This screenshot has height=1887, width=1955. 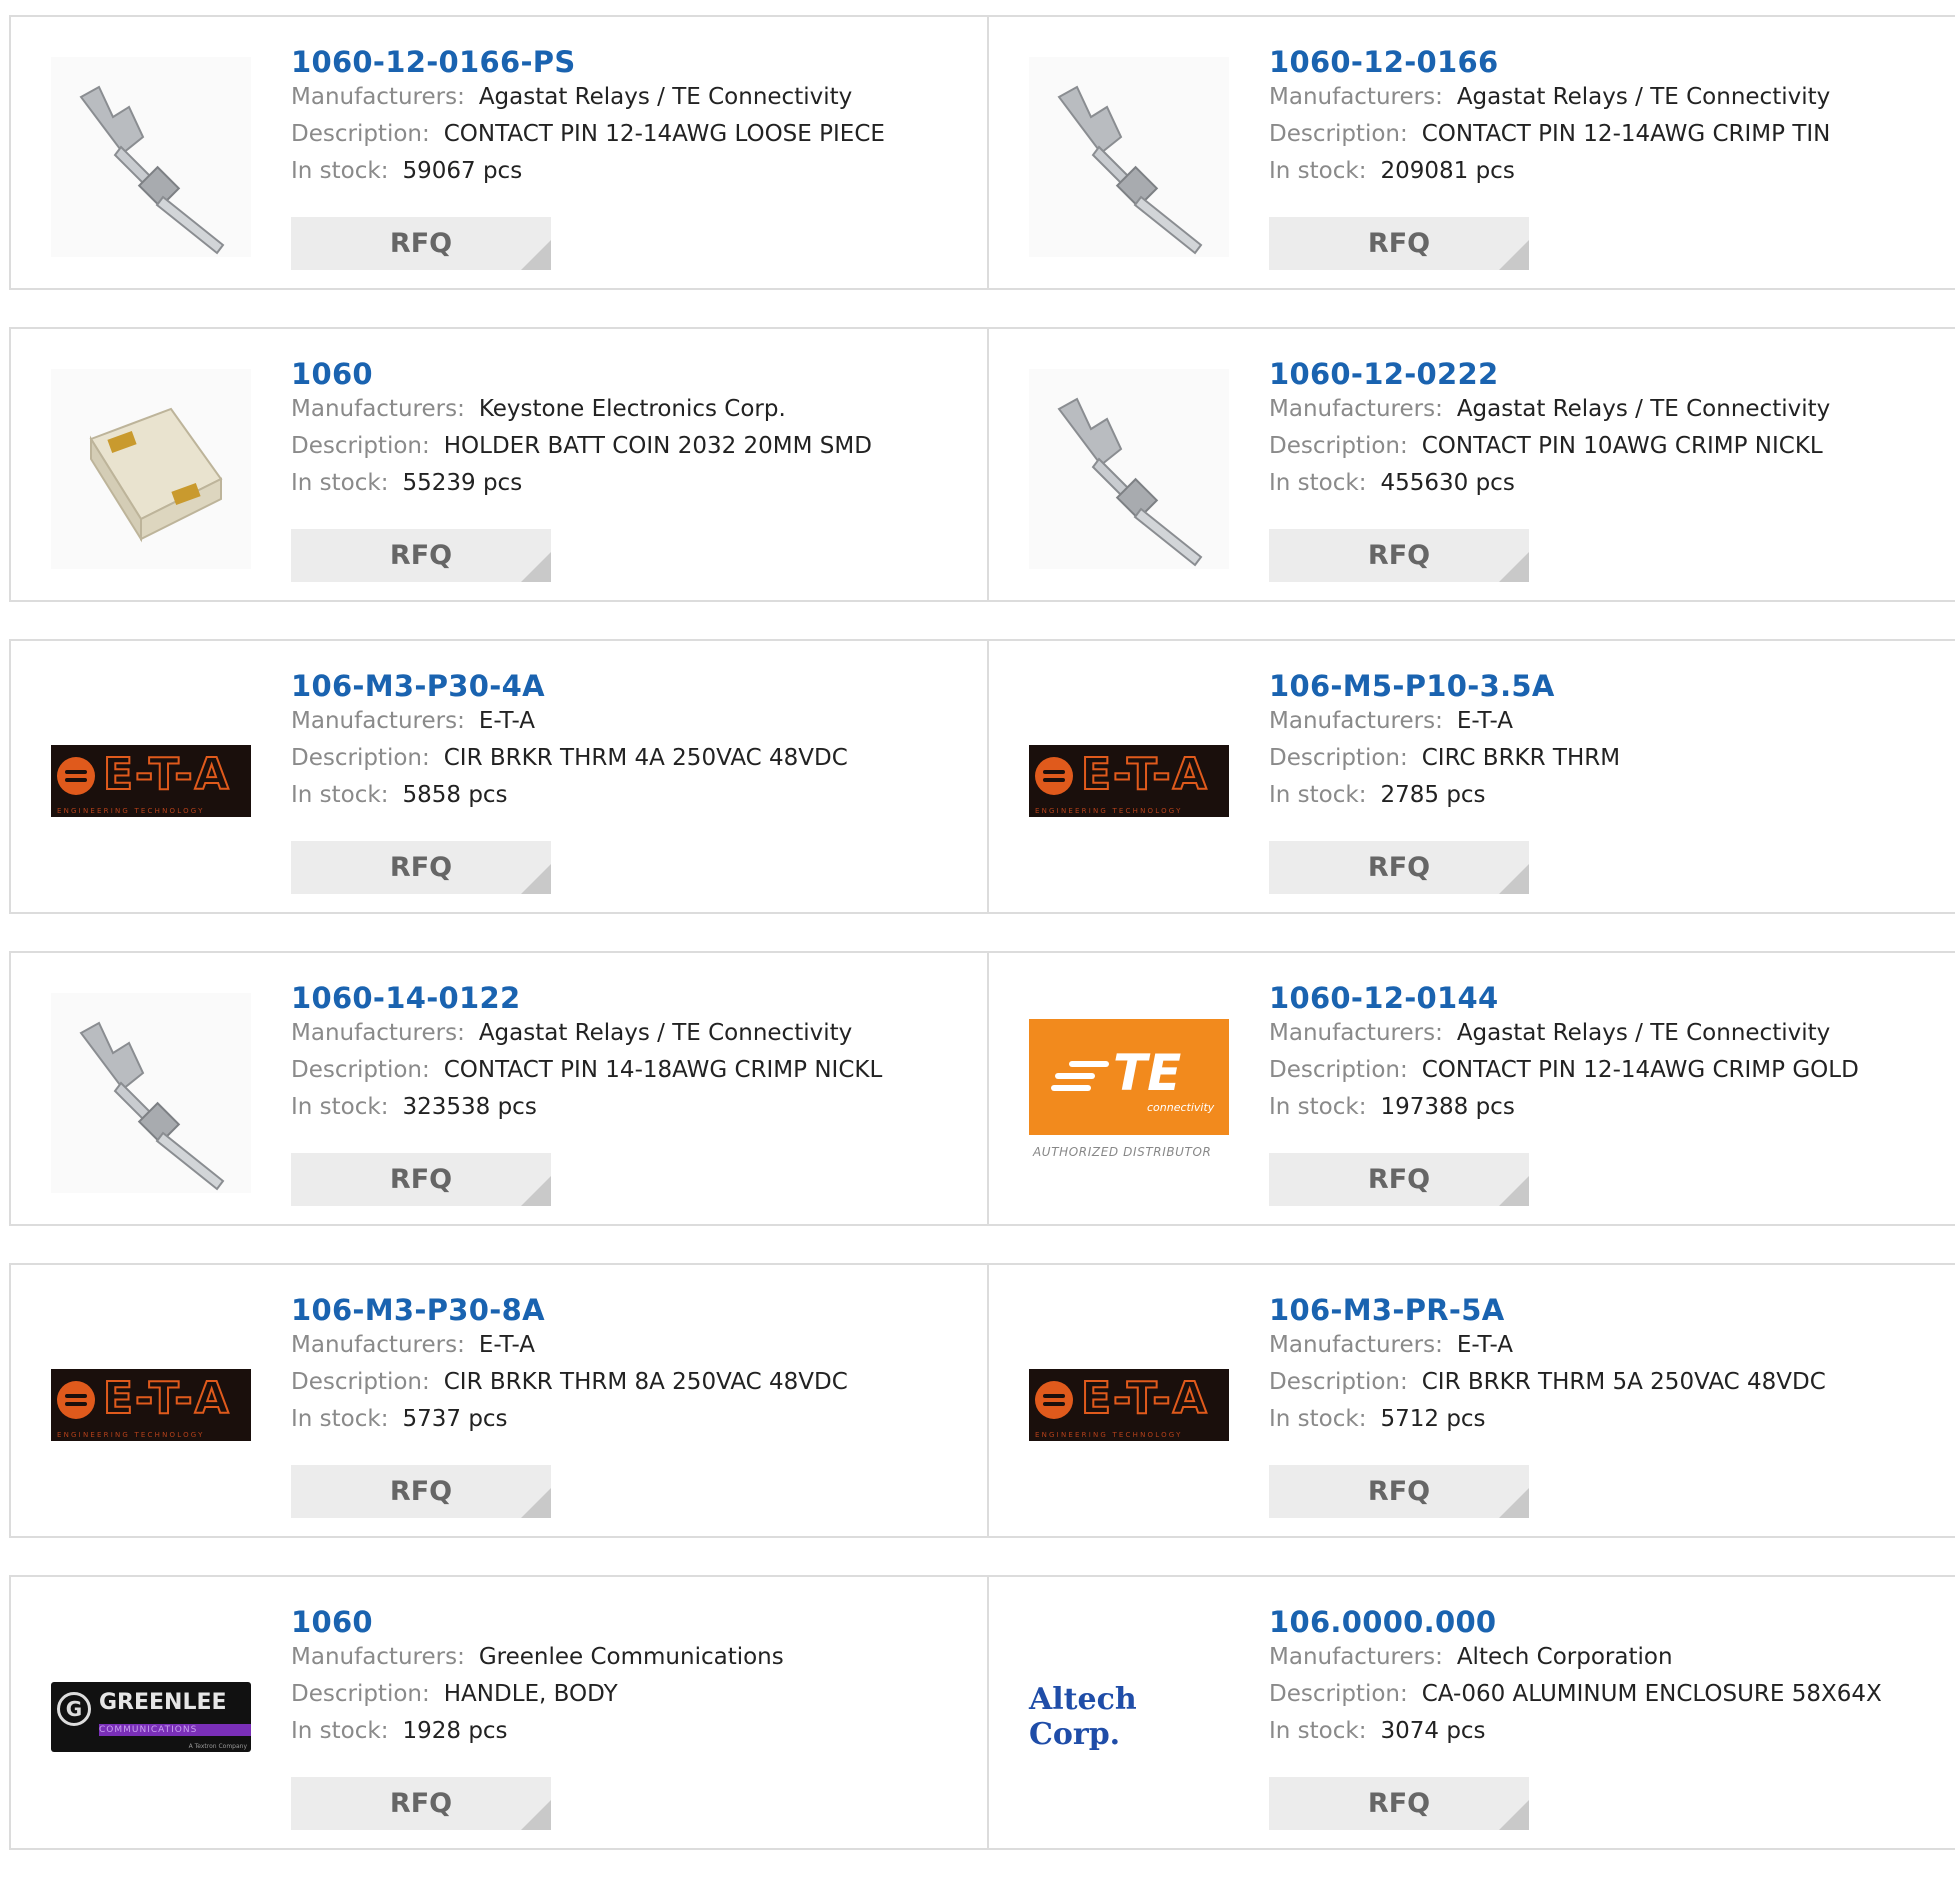 I want to click on te-logo-text: TE, so click(x=1147, y=1073).